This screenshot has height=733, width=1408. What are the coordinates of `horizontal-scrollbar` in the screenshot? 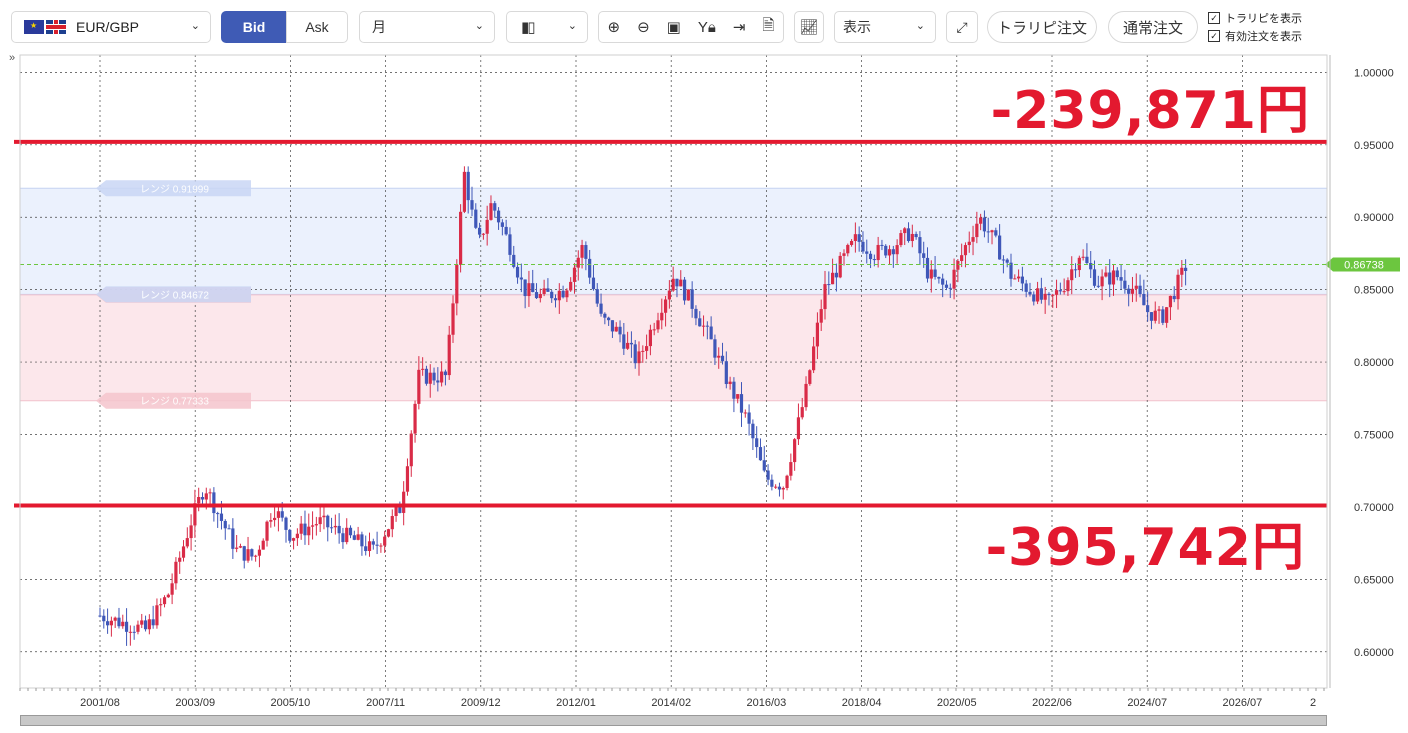 It's located at (673, 720).